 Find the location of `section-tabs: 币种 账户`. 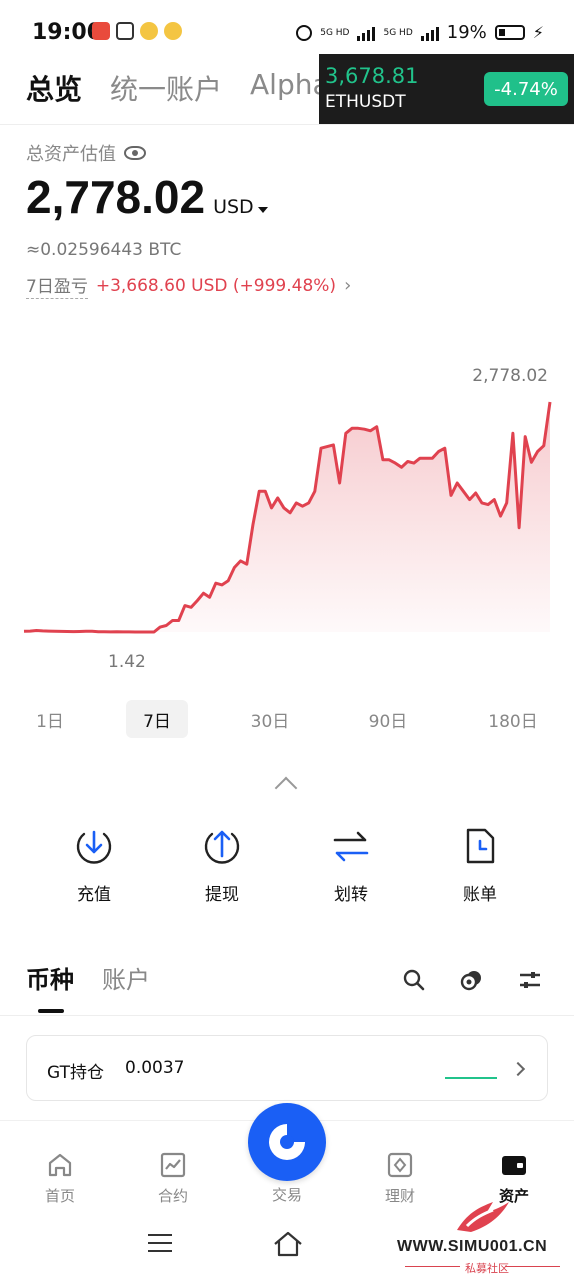

section-tabs: 币种 账户 is located at coordinates (88, 977).